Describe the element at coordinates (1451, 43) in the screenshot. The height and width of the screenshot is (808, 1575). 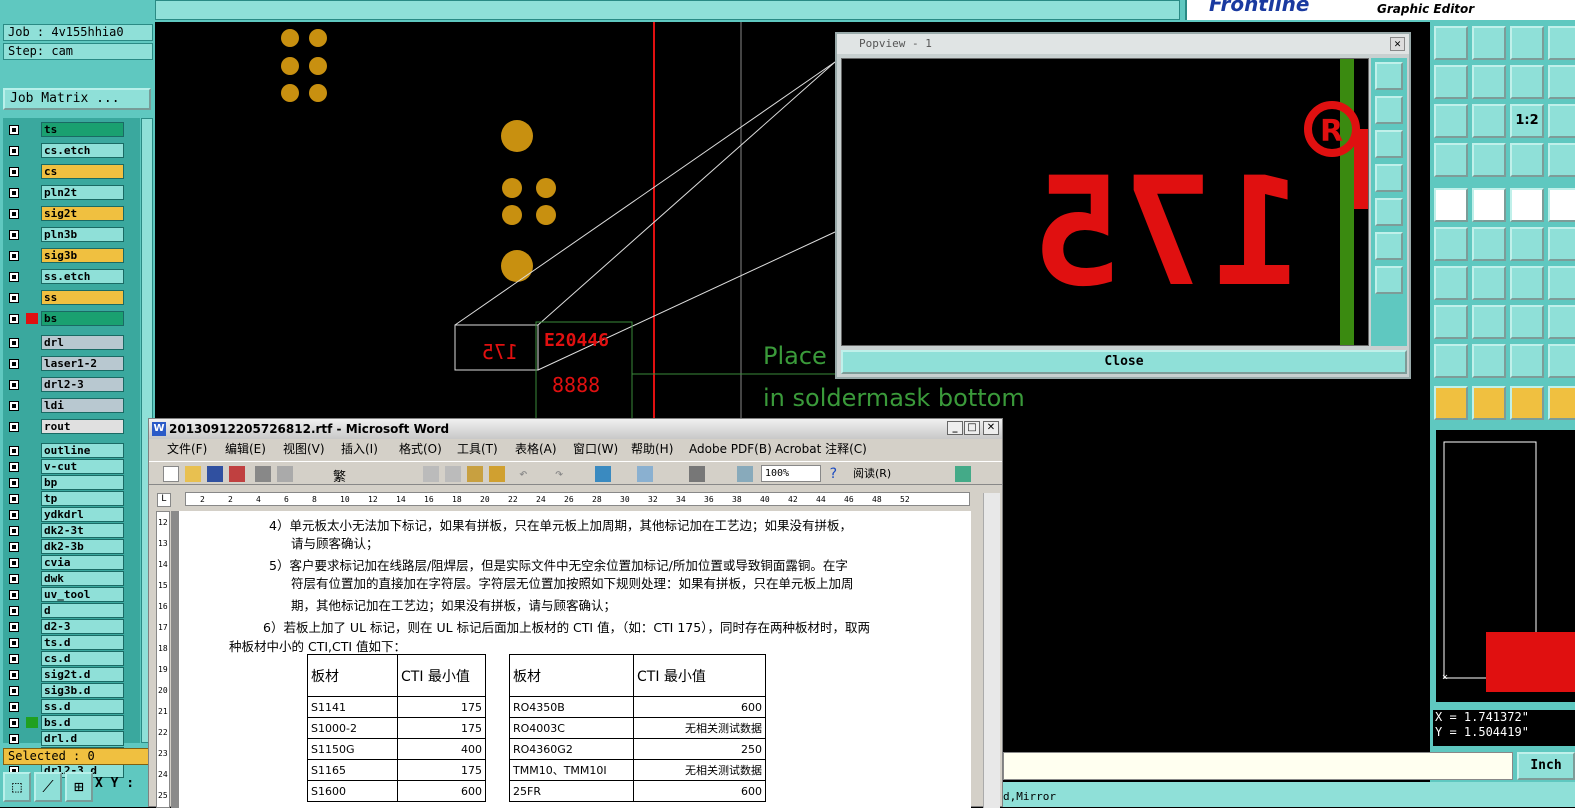
I see `tool-up-icon` at that location.